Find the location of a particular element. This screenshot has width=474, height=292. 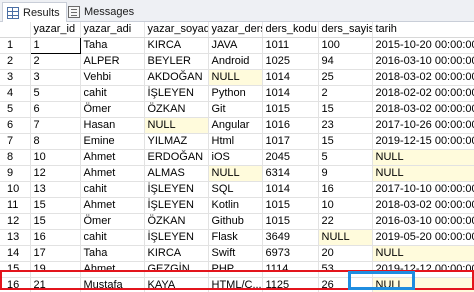

table-cell: 12 is located at coordinates (55, 173).